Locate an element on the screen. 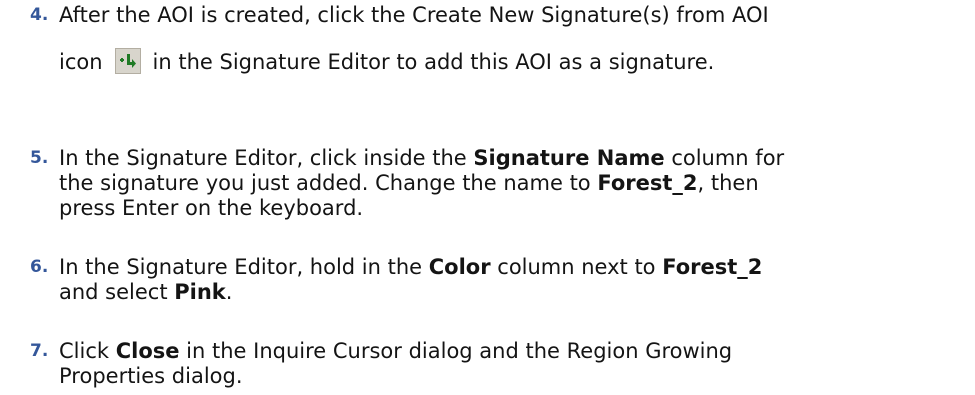 The image size is (975, 395). text-run: , then is located at coordinates (728, 183).